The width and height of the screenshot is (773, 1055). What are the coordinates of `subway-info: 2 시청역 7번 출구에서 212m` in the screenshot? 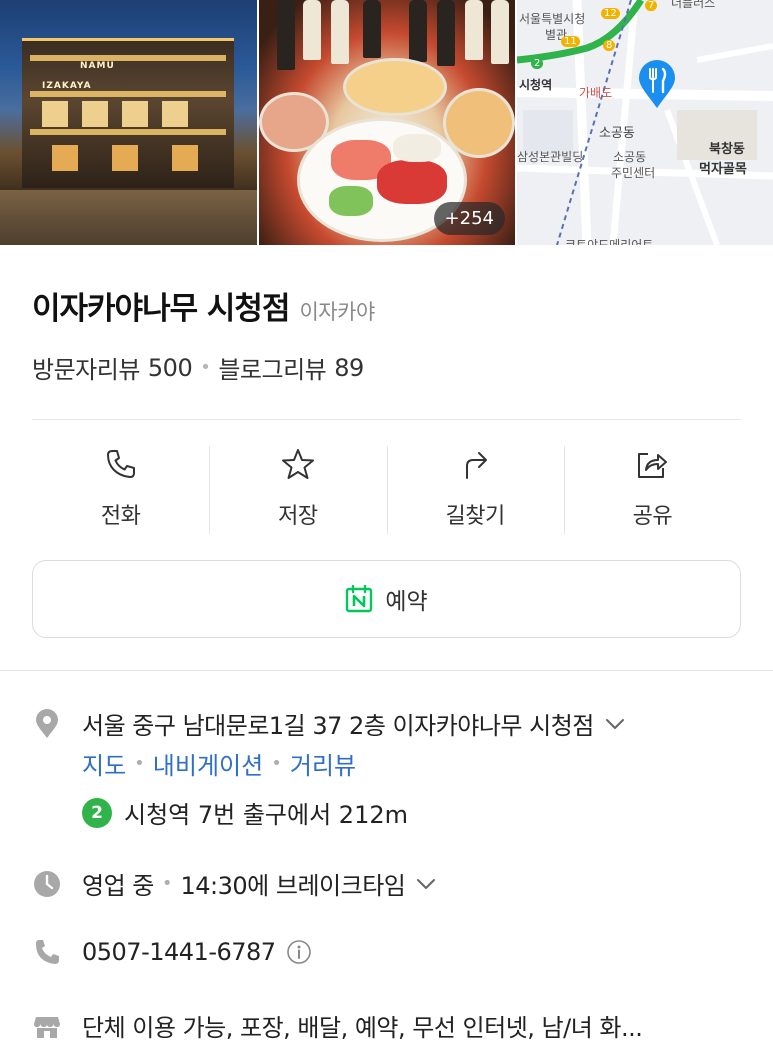 It's located at (245, 812).